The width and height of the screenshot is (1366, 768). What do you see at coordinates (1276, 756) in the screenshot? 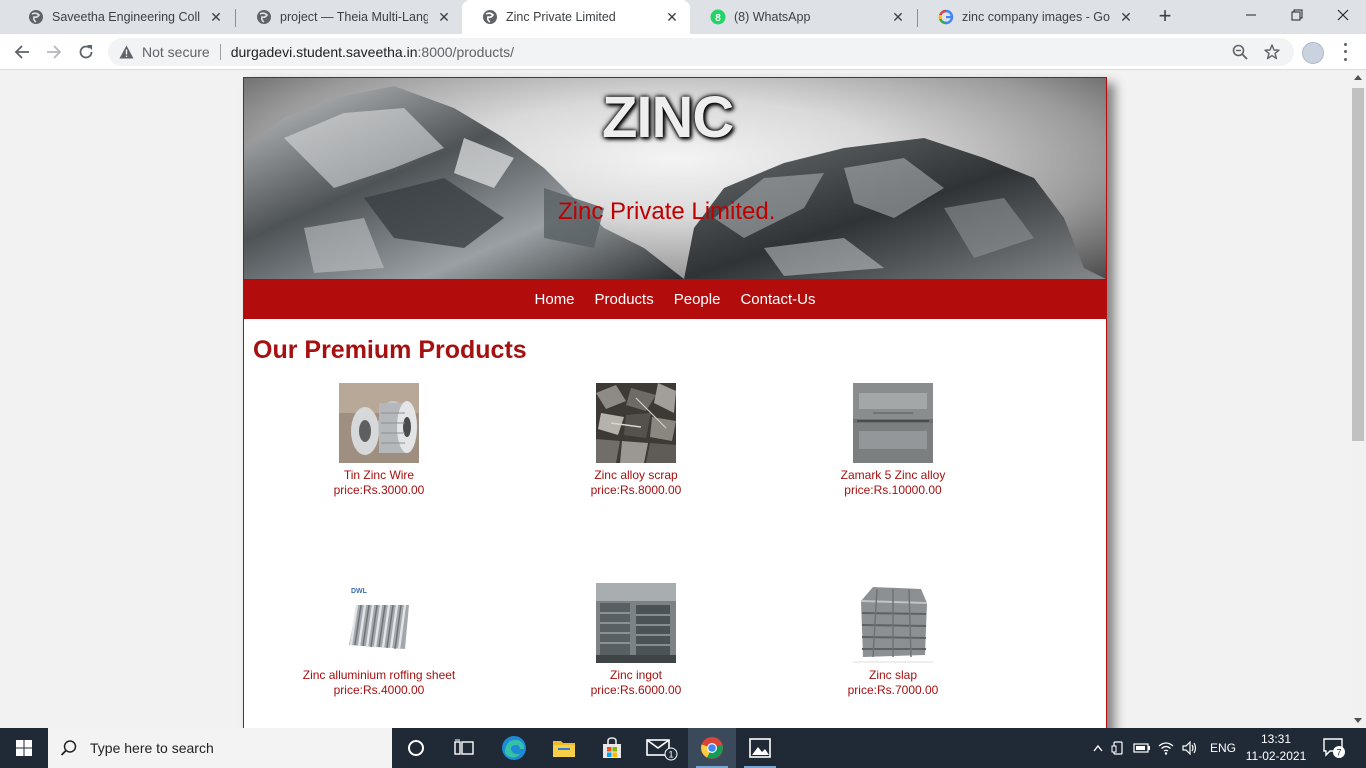
I see `clock-date: 11-02-2021` at bounding box center [1276, 756].